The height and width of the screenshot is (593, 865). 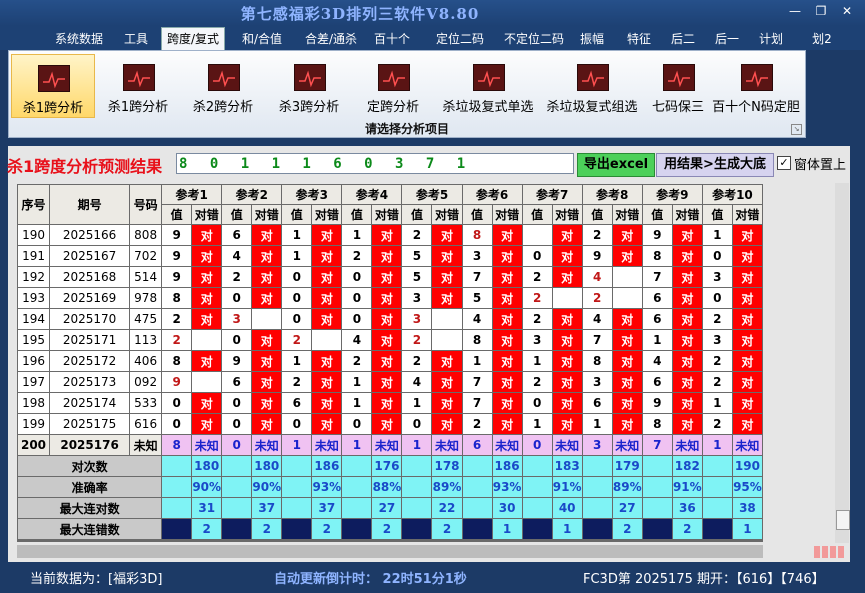 What do you see at coordinates (90, 466) in the screenshot?
I see `stats-label: 对次数` at bounding box center [90, 466].